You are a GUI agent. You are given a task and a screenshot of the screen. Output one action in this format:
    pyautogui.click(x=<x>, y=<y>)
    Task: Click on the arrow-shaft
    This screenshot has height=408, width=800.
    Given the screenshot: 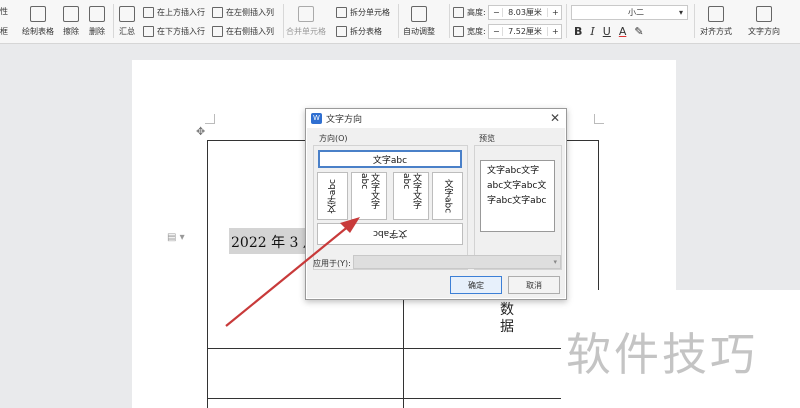 What is the action you would take?
    pyautogui.click(x=288, y=275)
    